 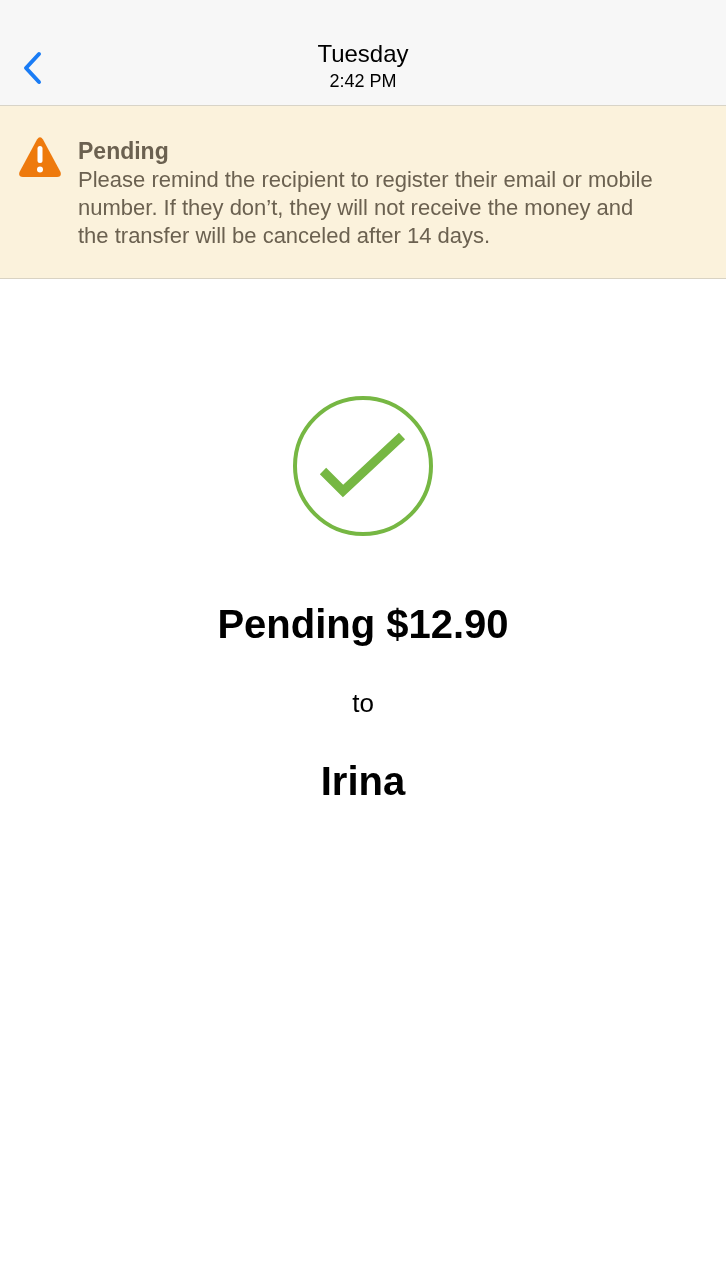 What do you see at coordinates (363, 466) in the screenshot?
I see `checkmark-circle-icon` at bounding box center [363, 466].